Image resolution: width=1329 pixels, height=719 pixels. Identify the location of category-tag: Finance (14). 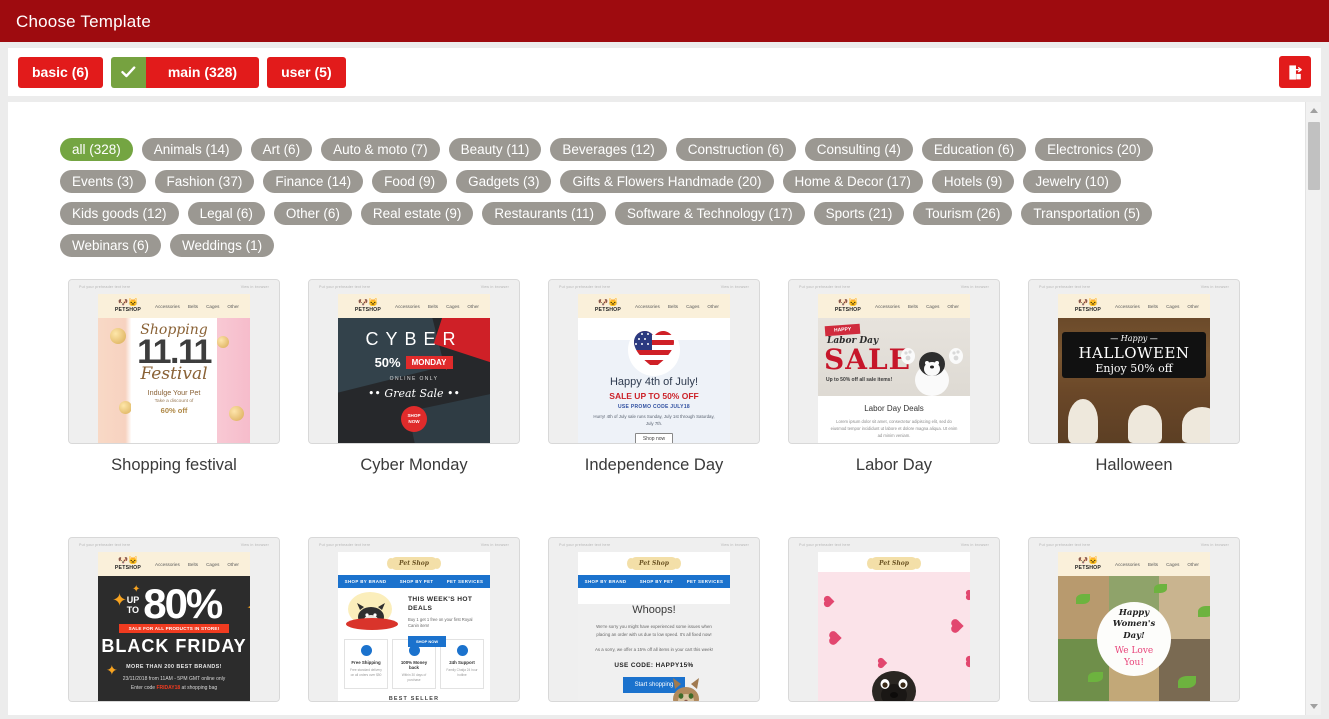
(313, 181).